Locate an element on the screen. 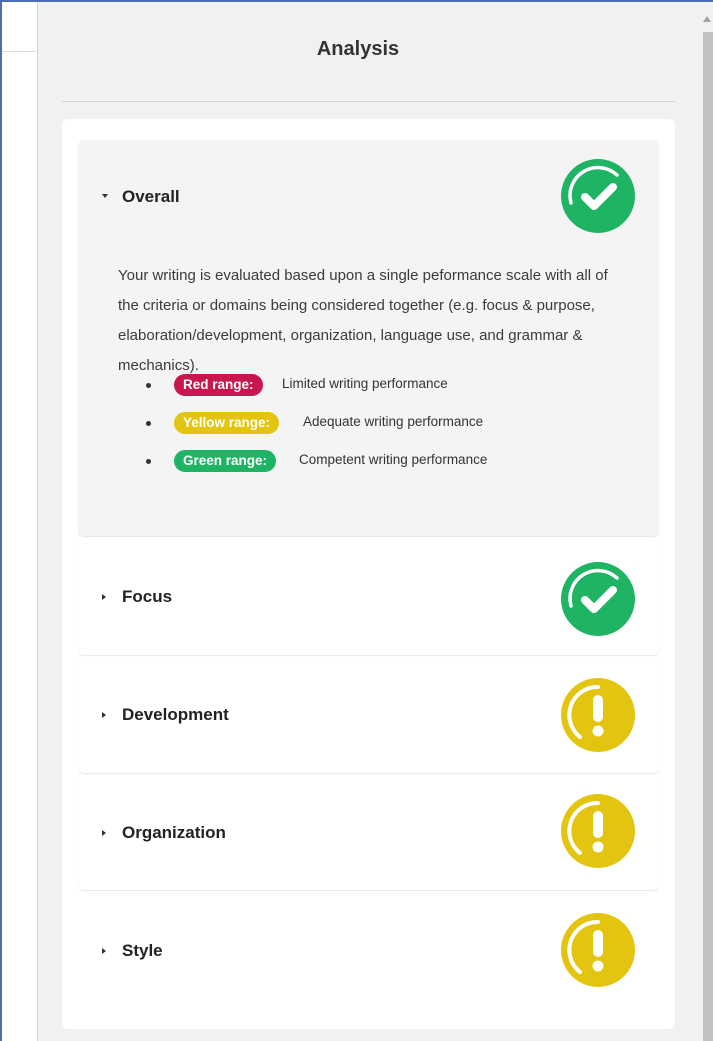 The width and height of the screenshot is (713, 1041). section-development-label: Development is located at coordinates (175, 714).